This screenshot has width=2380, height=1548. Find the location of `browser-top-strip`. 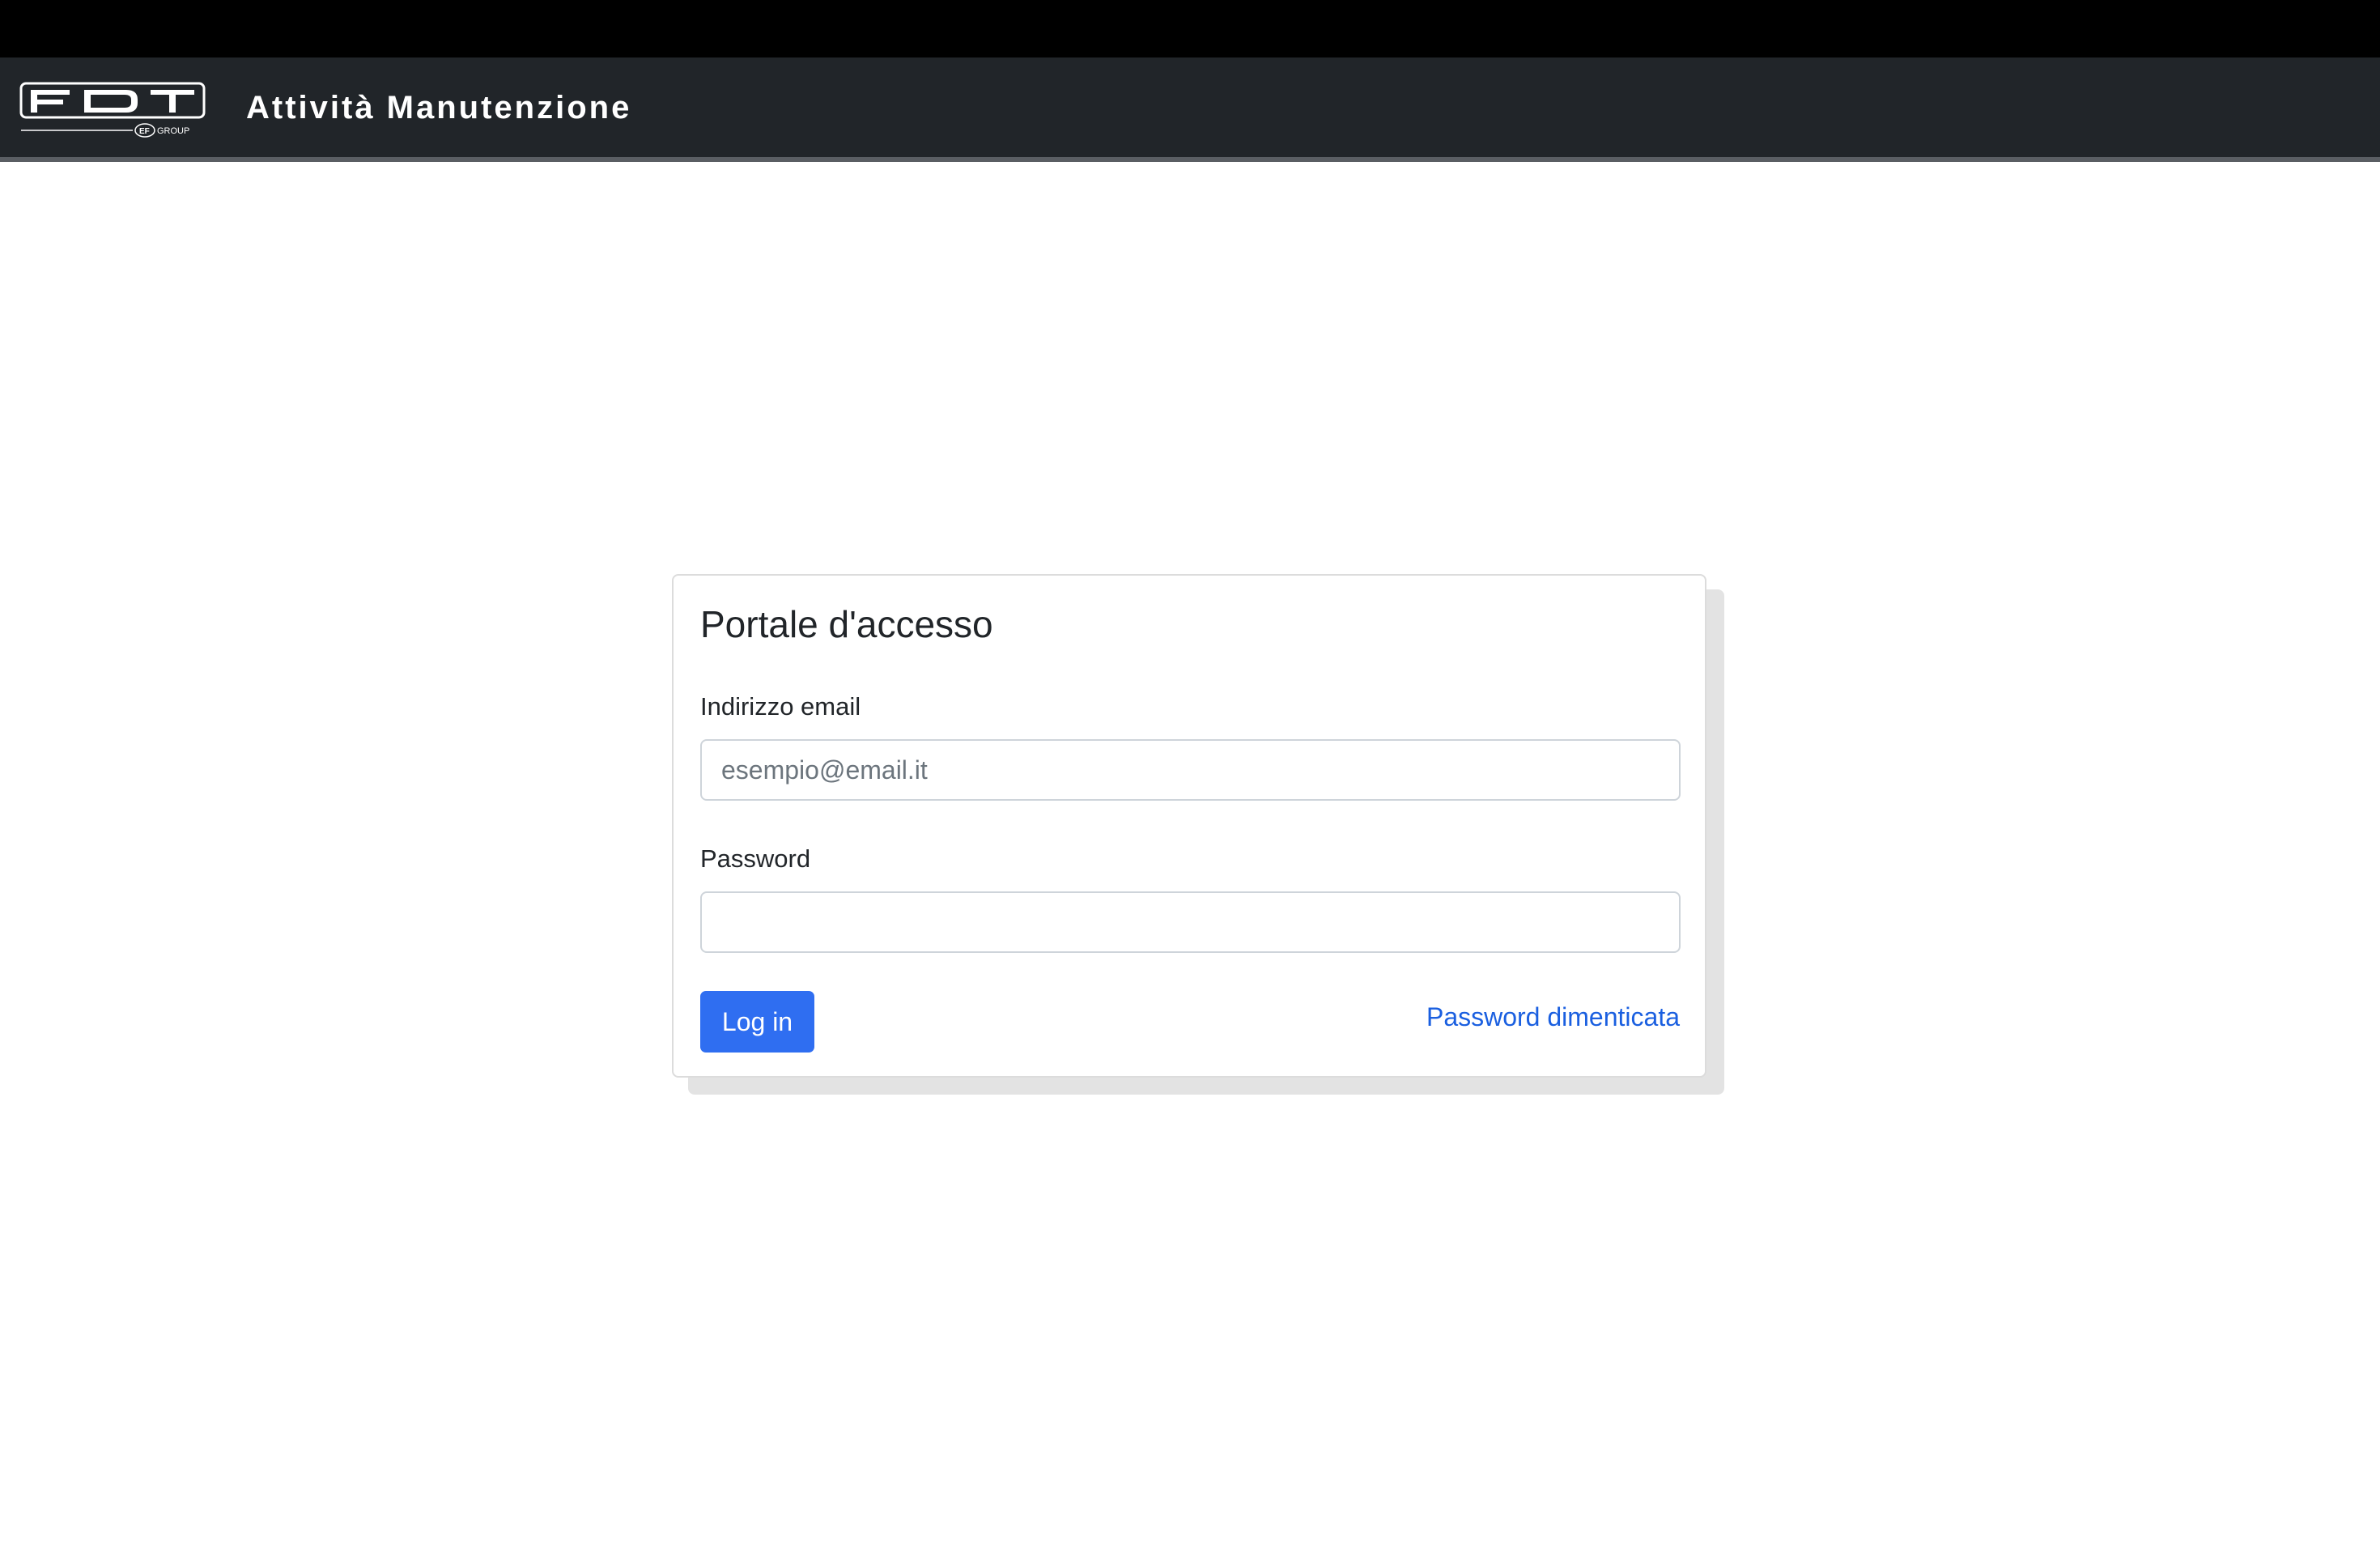

browser-top-strip is located at coordinates (1190, 29).